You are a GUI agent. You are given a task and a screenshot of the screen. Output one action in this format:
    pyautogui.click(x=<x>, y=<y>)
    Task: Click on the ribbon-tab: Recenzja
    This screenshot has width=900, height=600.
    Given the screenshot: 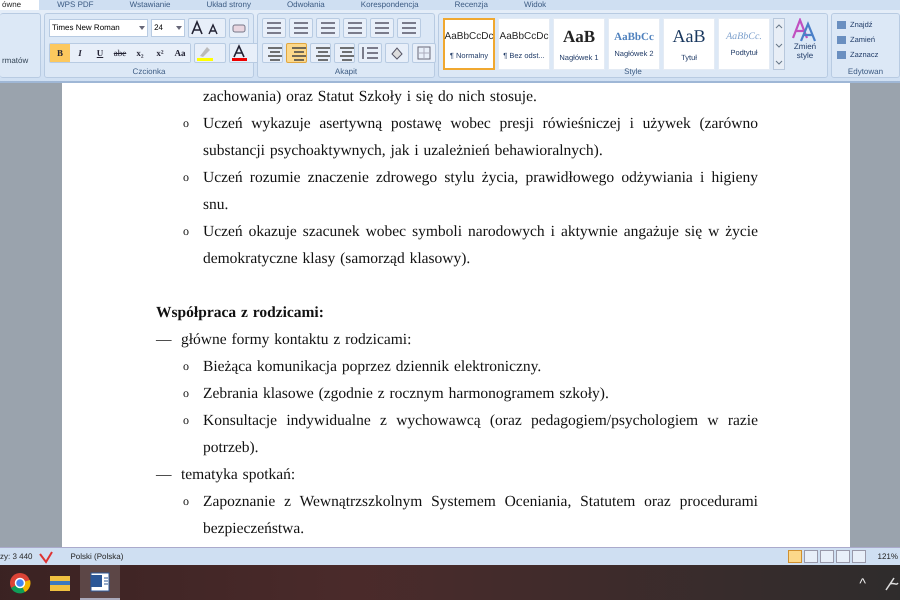 What is the action you would take?
    pyautogui.click(x=471, y=5)
    